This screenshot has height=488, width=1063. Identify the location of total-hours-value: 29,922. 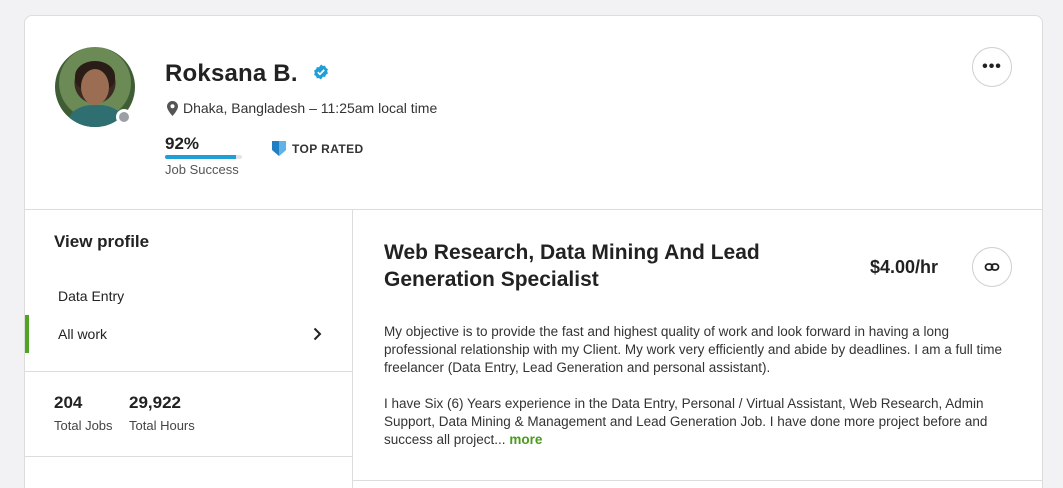
(155, 402).